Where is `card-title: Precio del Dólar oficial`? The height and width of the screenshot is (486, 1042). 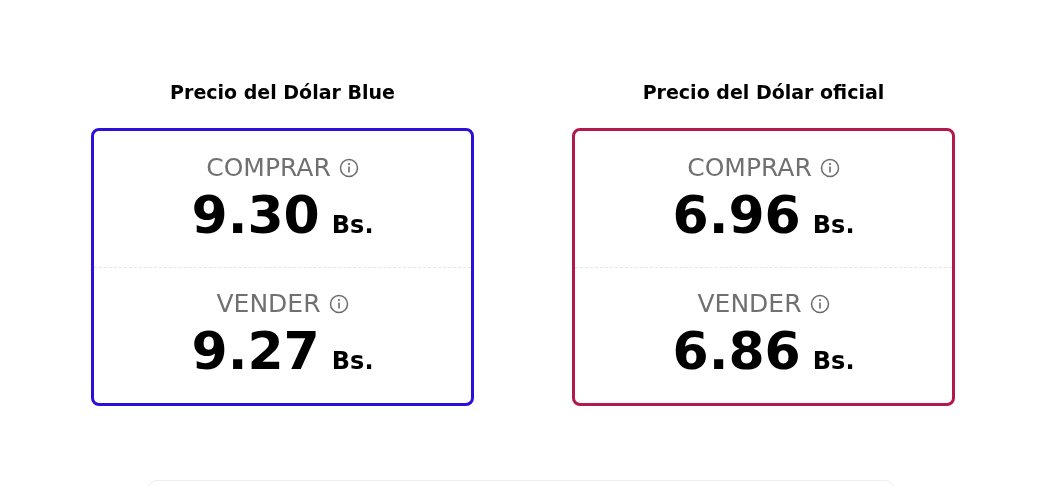
card-title: Precio del Dólar oficial is located at coordinates (763, 92).